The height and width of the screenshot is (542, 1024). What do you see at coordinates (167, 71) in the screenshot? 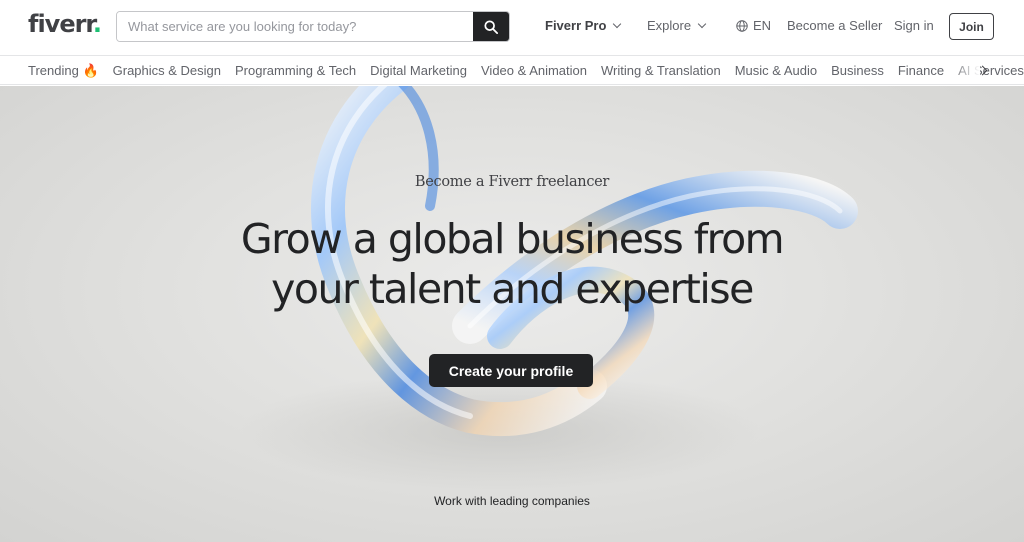
I see `category-graphics-design: Graphics & Design` at bounding box center [167, 71].